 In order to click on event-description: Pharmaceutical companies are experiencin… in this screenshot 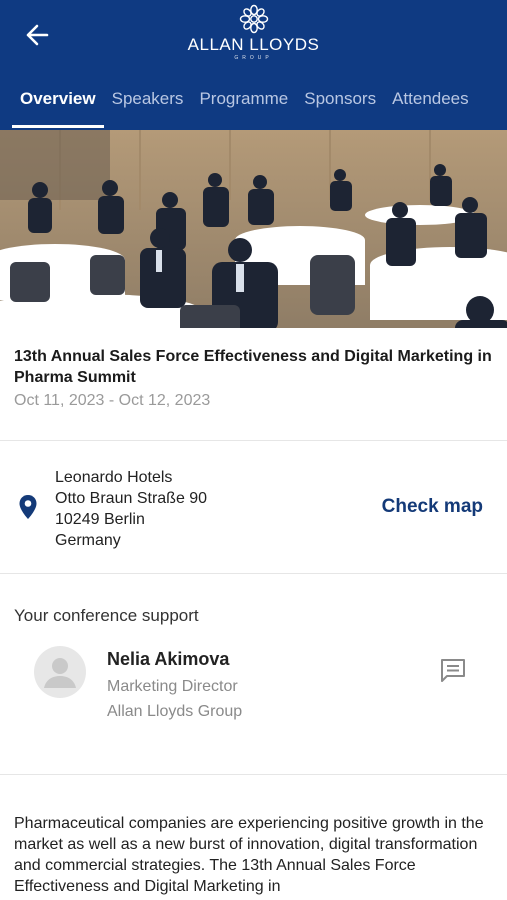, I will do `click(249, 855)`.